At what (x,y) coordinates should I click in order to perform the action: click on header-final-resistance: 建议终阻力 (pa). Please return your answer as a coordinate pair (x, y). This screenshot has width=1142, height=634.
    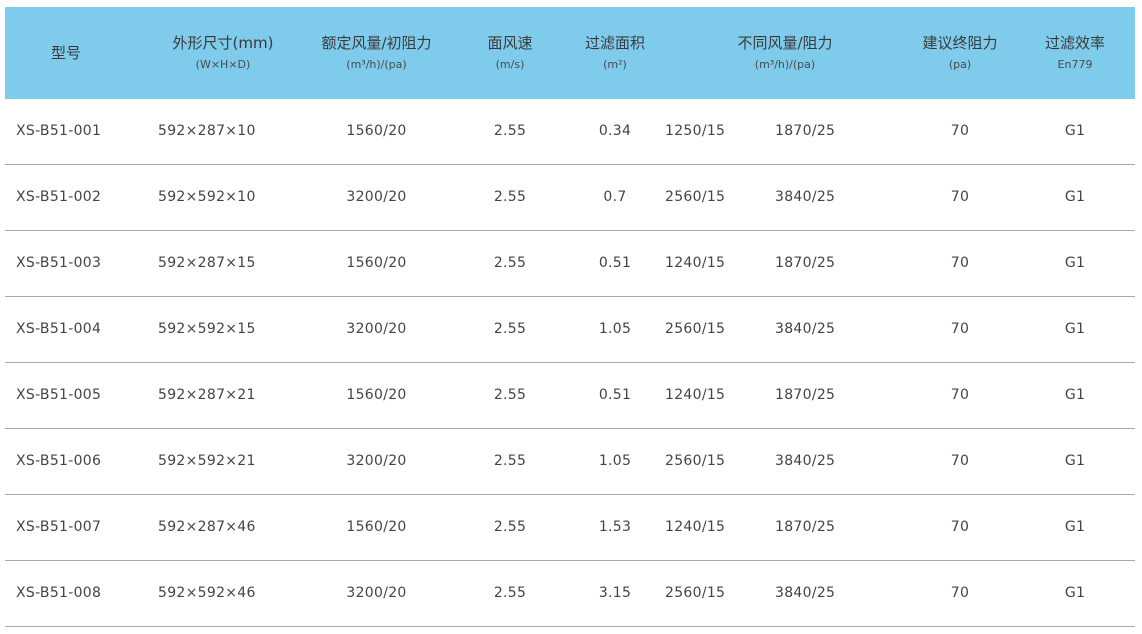
    Looking at the image, I should click on (960, 53).